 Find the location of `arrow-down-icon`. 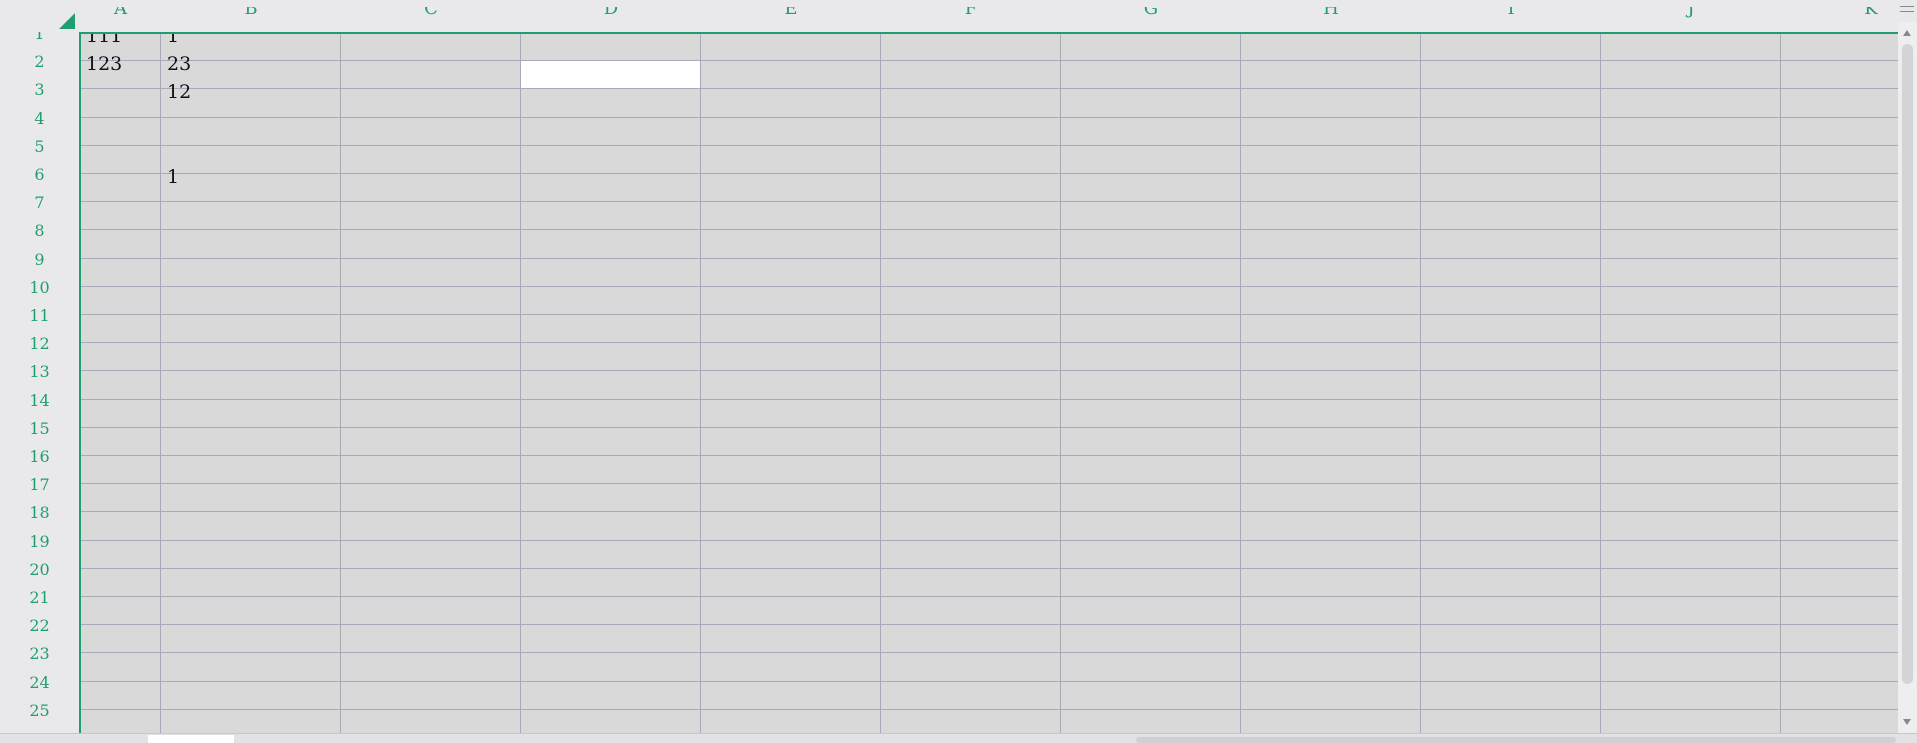

arrow-down-icon is located at coordinates (1907, 722).